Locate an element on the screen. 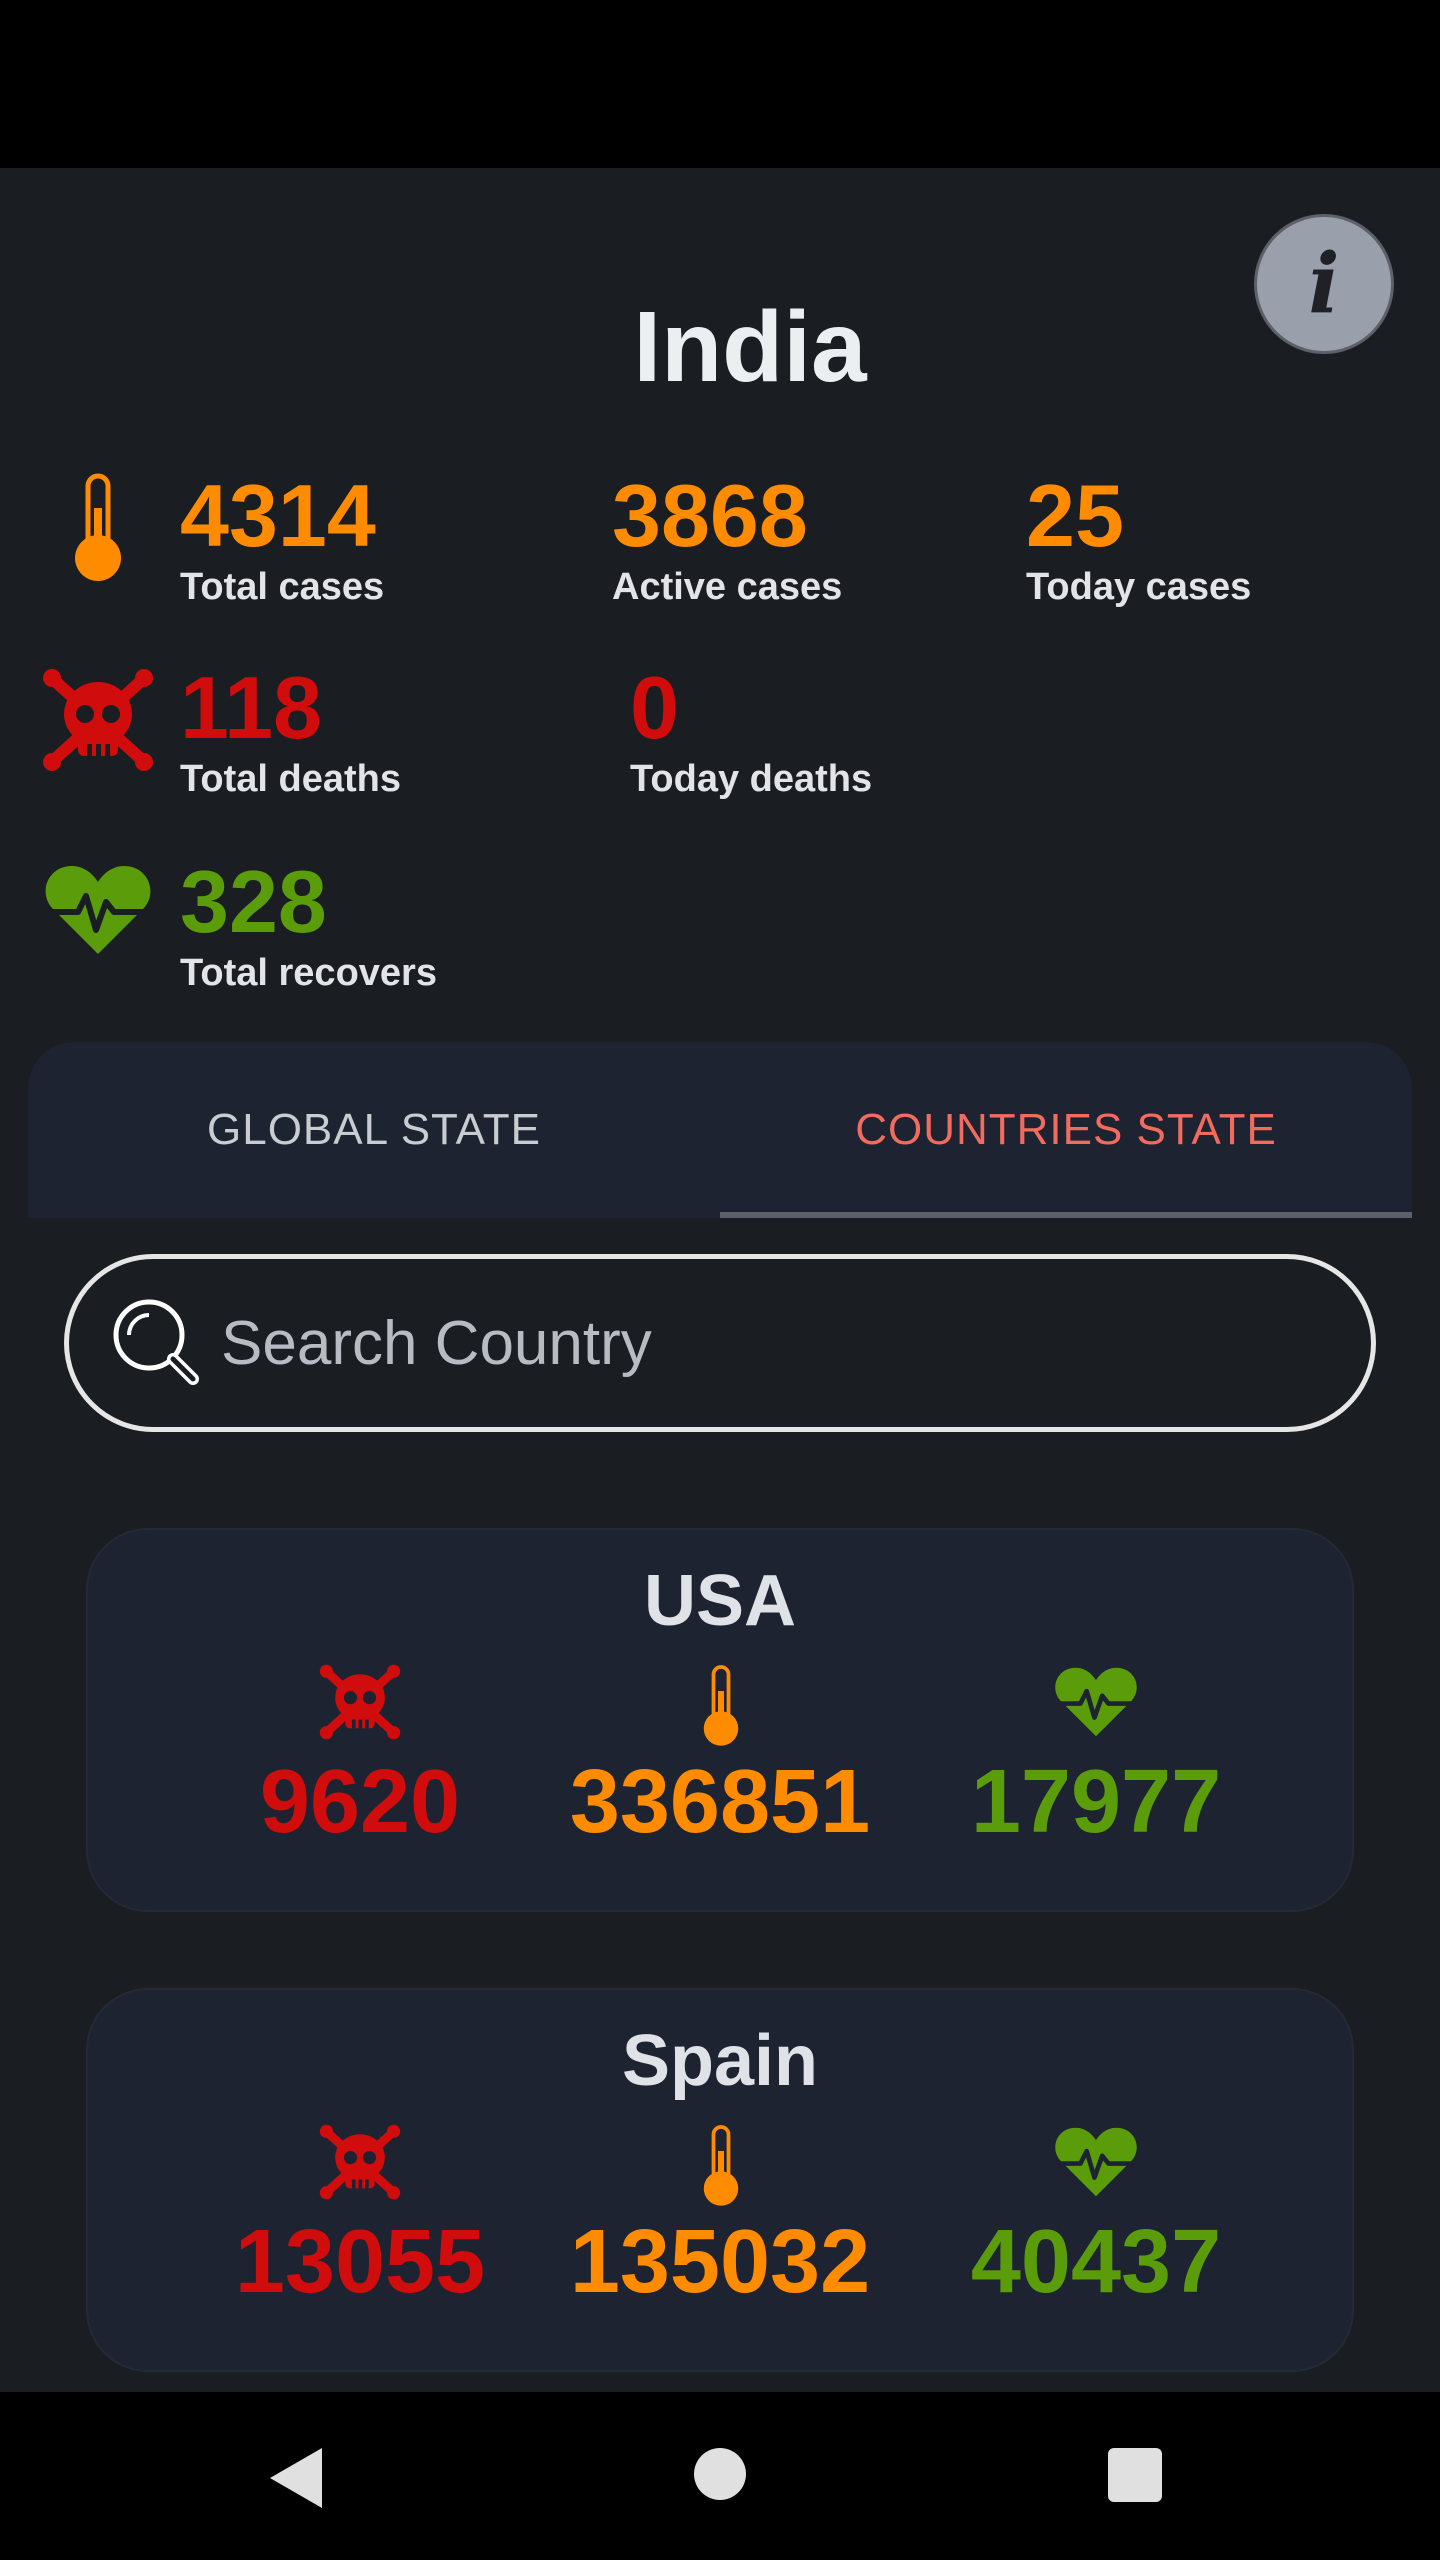 The image size is (1440, 2560). active-cases-value: 3868 is located at coordinates (710, 515).